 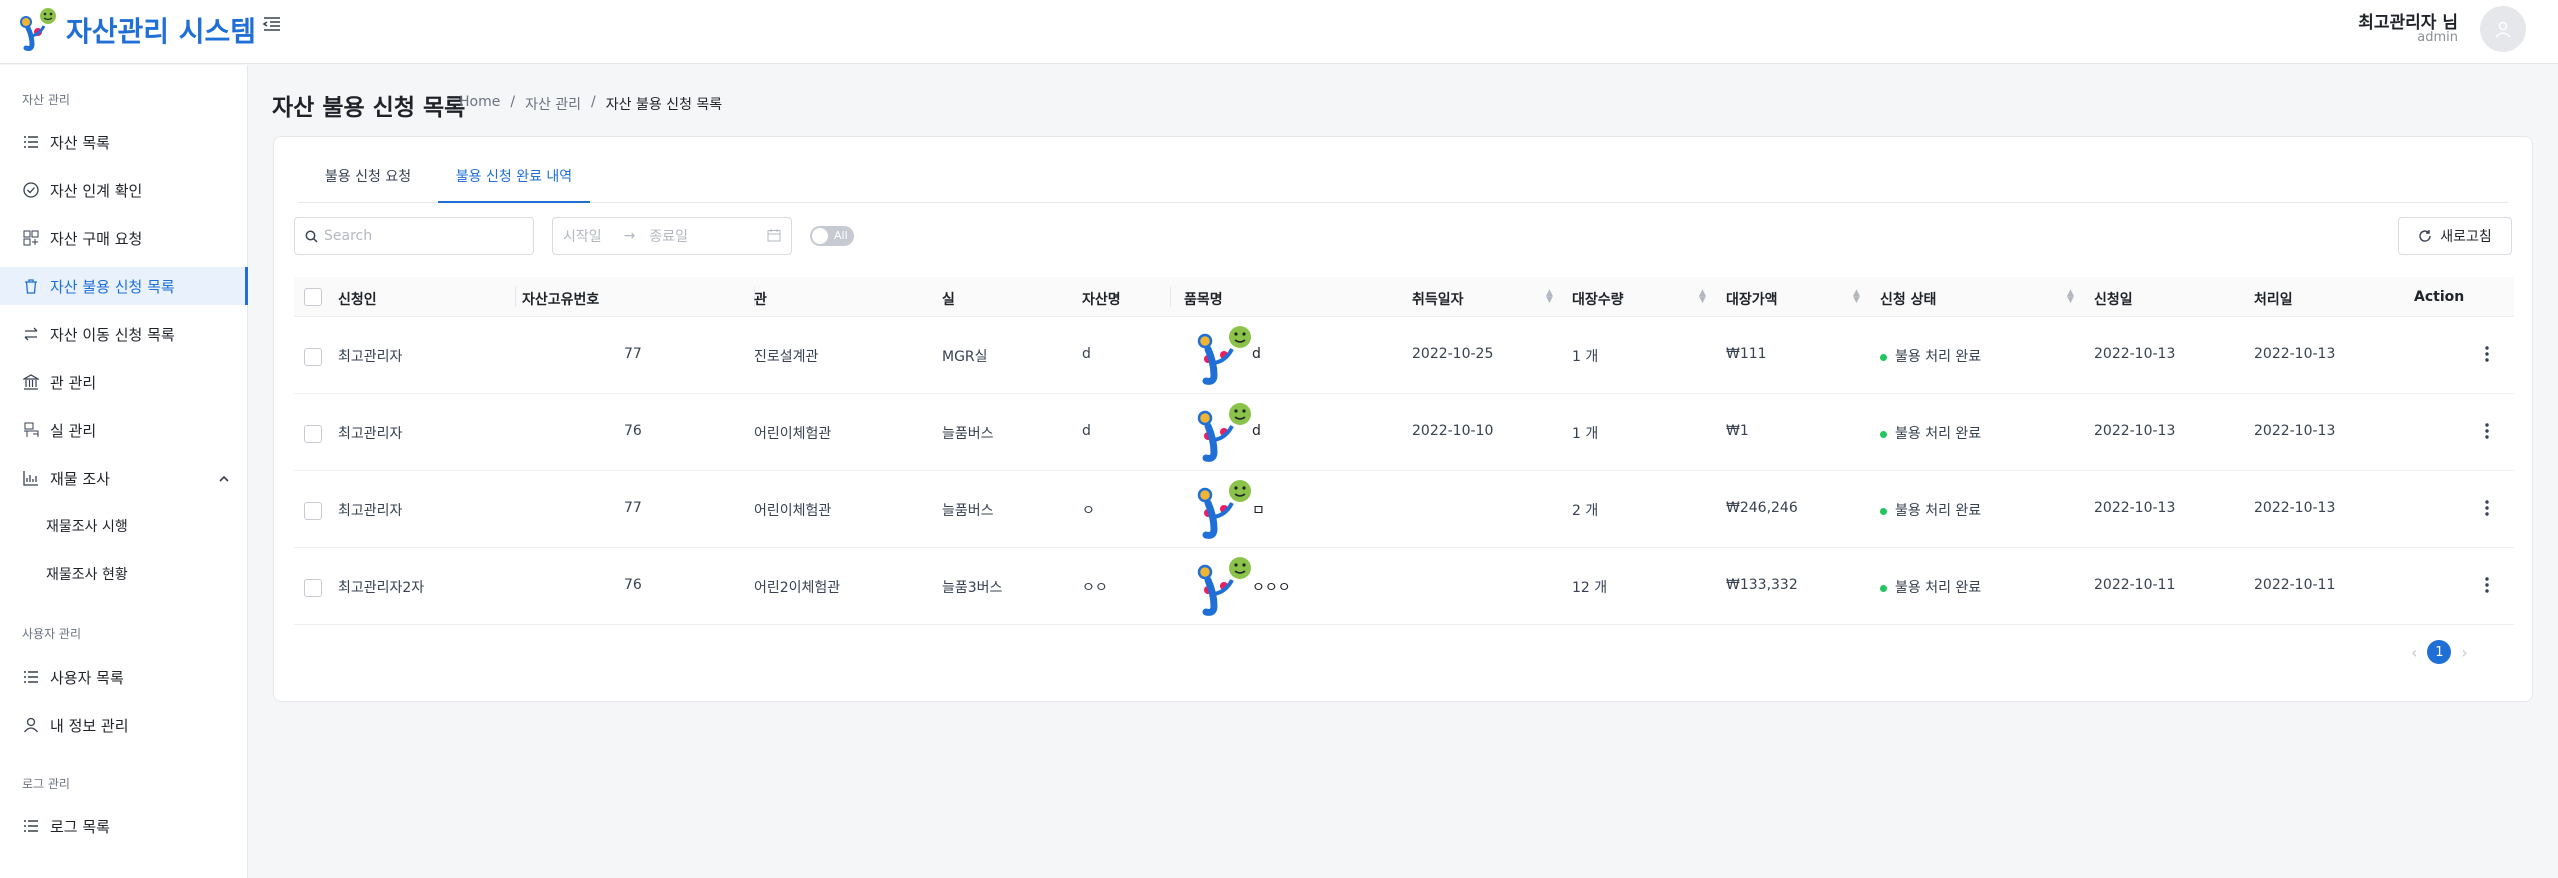 What do you see at coordinates (80, 478) in the screenshot?
I see `sidebar-item-label: 재물 조사` at bounding box center [80, 478].